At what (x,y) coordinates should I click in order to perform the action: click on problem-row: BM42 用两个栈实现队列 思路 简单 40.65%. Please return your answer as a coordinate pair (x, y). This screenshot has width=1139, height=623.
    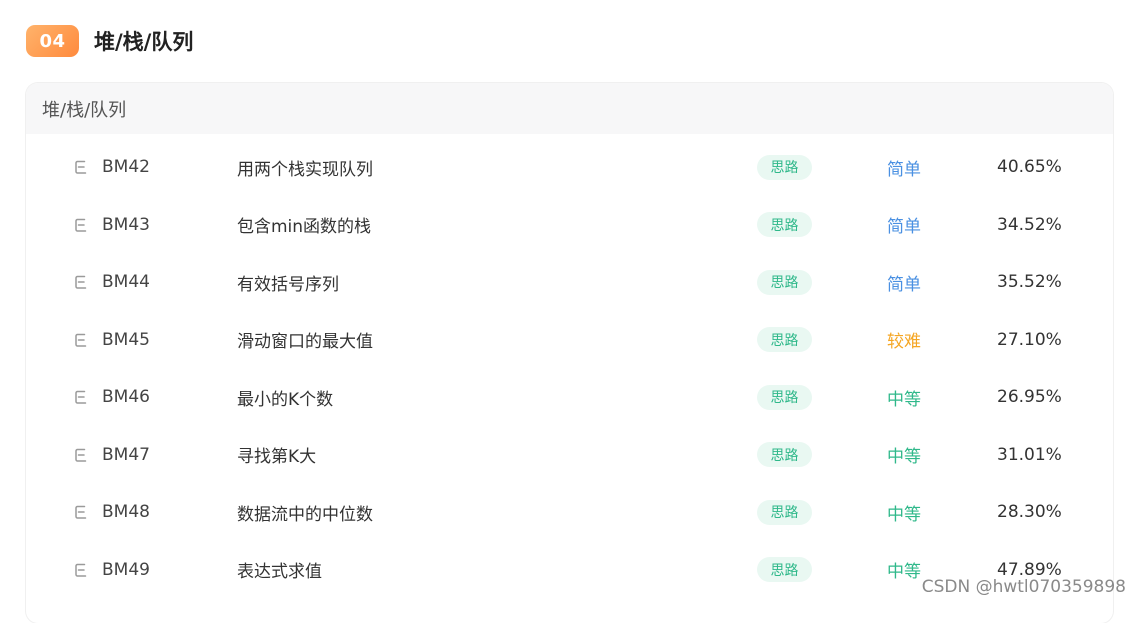
    Looking at the image, I should click on (569, 167).